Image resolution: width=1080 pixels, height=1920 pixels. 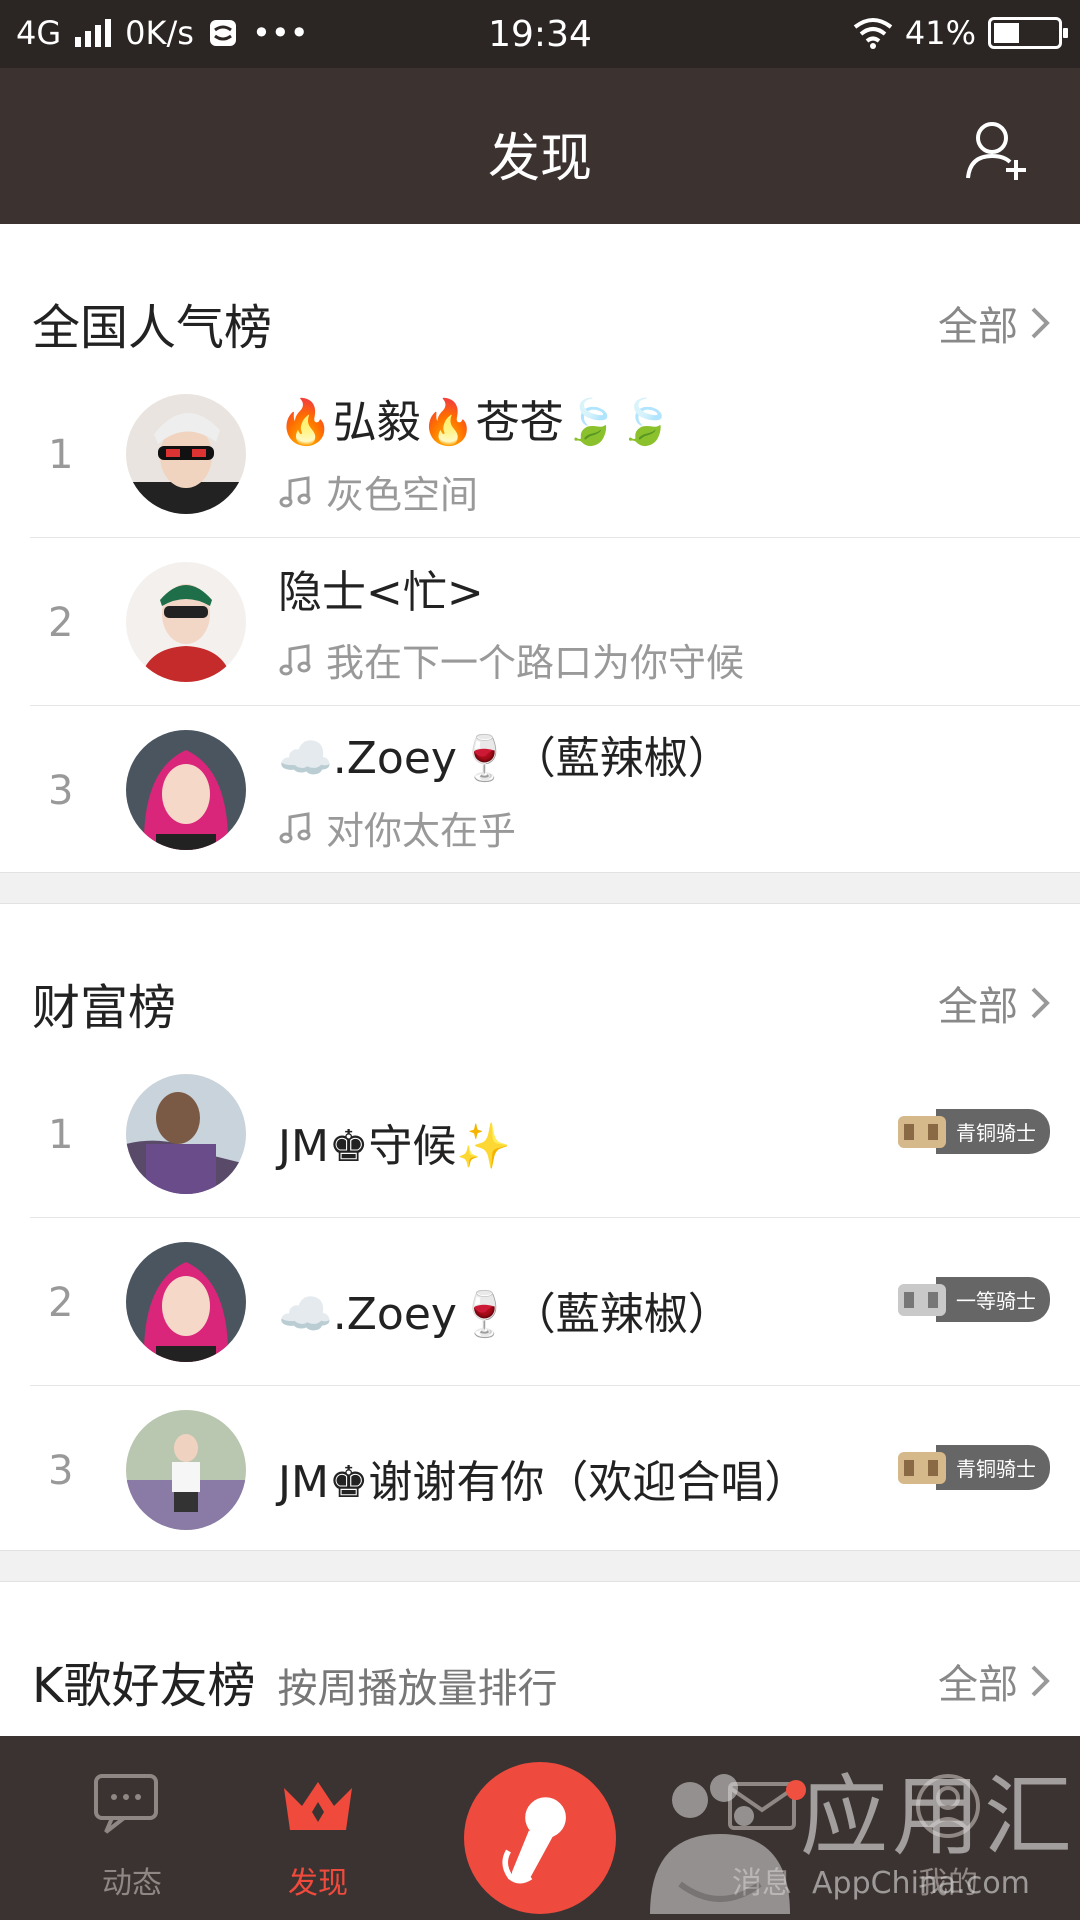 I want to click on app-header: 发现, so click(x=540, y=146).